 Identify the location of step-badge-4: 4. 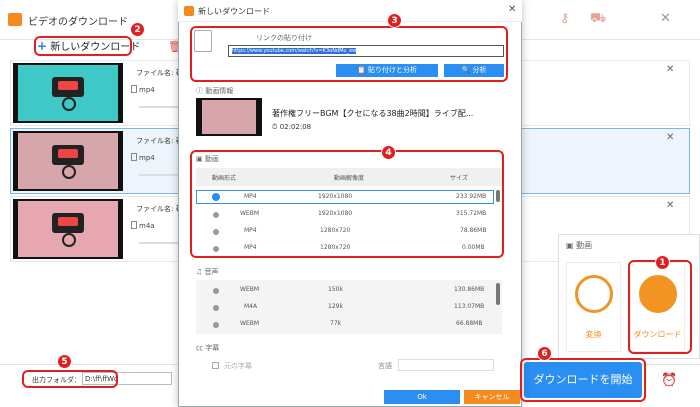
(388, 152).